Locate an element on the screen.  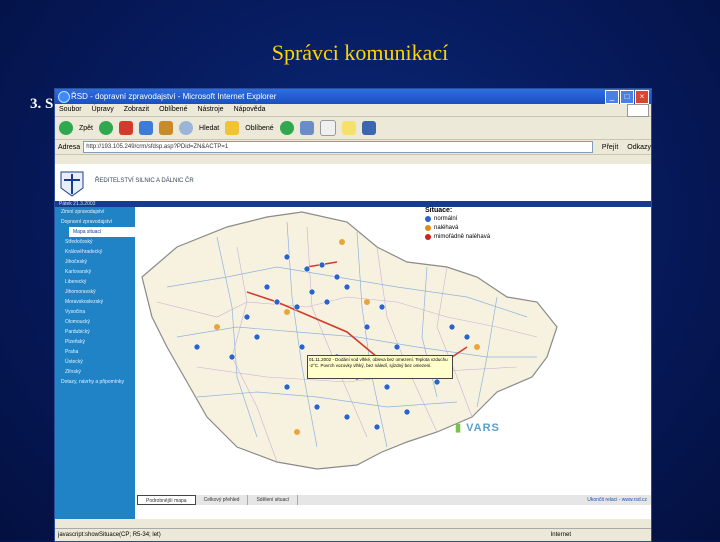
back-arrow-icon is located at coordinates (66, 128).